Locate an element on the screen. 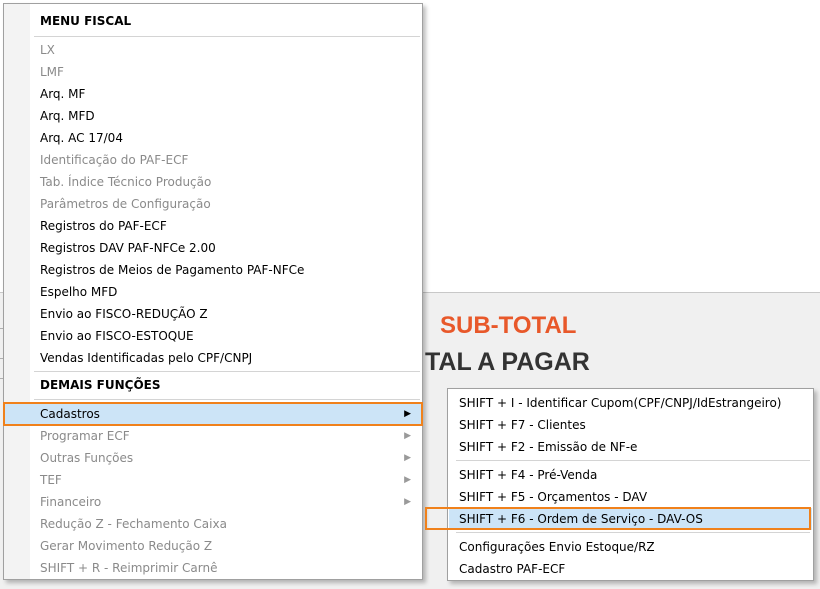 The image size is (820, 589). menu-item-arq-mf: Arq. MF is located at coordinates (213, 94).